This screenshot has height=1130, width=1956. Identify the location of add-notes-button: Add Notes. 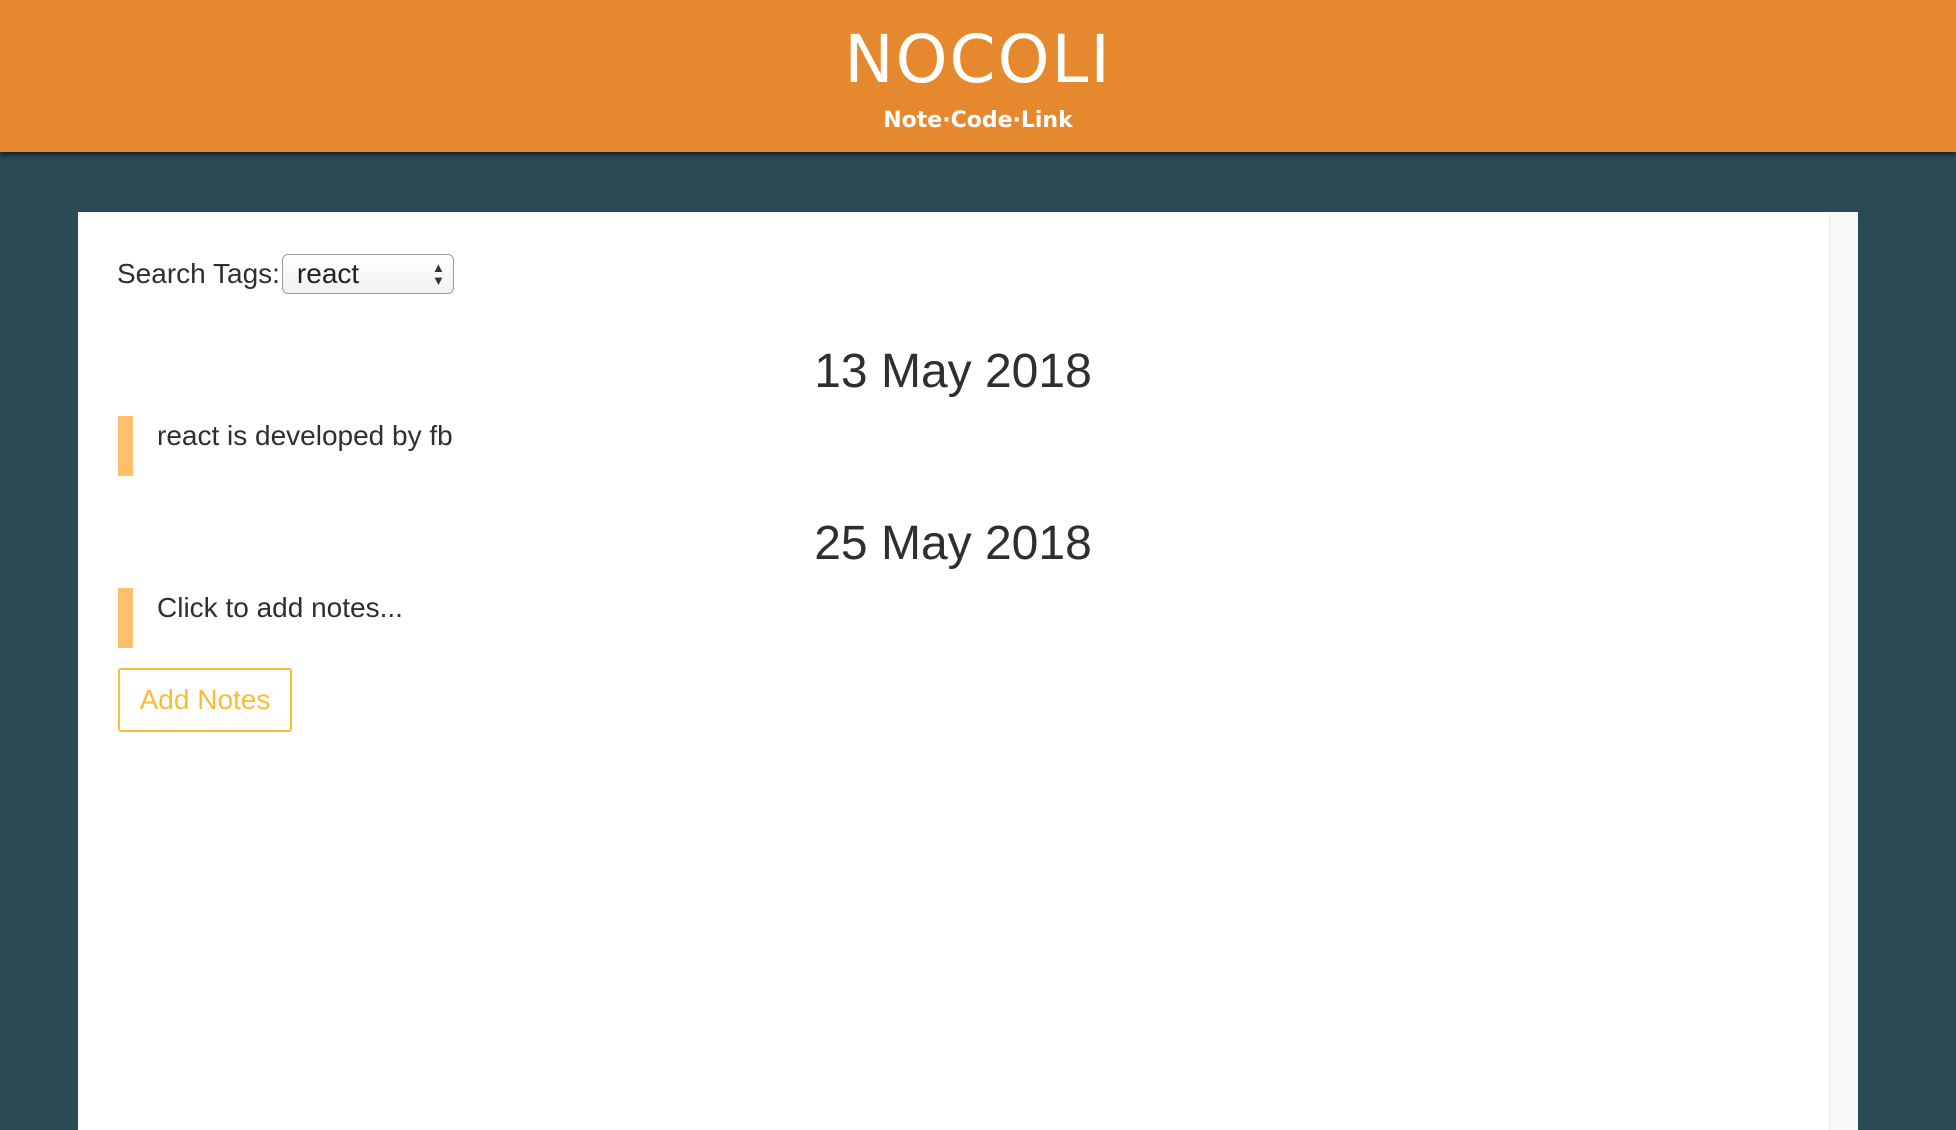
(205, 700).